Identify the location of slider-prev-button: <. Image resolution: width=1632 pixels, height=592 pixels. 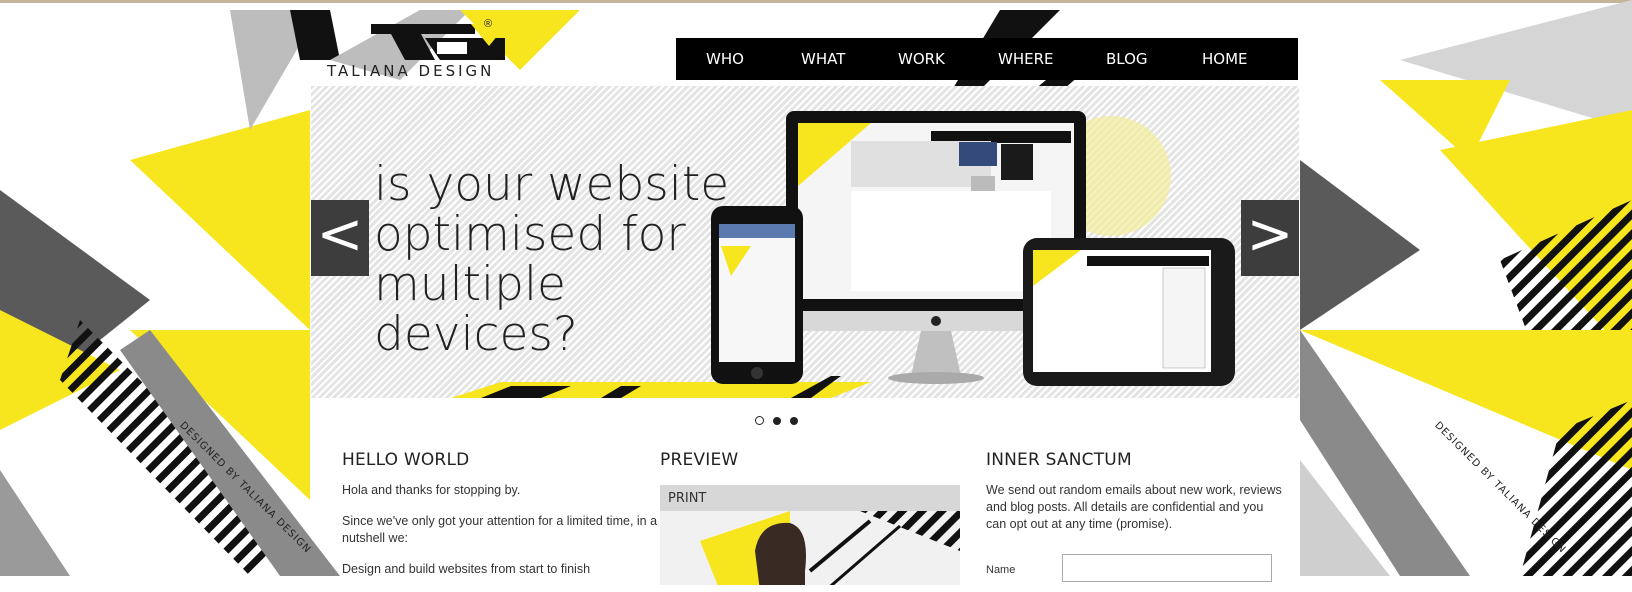
(340, 238).